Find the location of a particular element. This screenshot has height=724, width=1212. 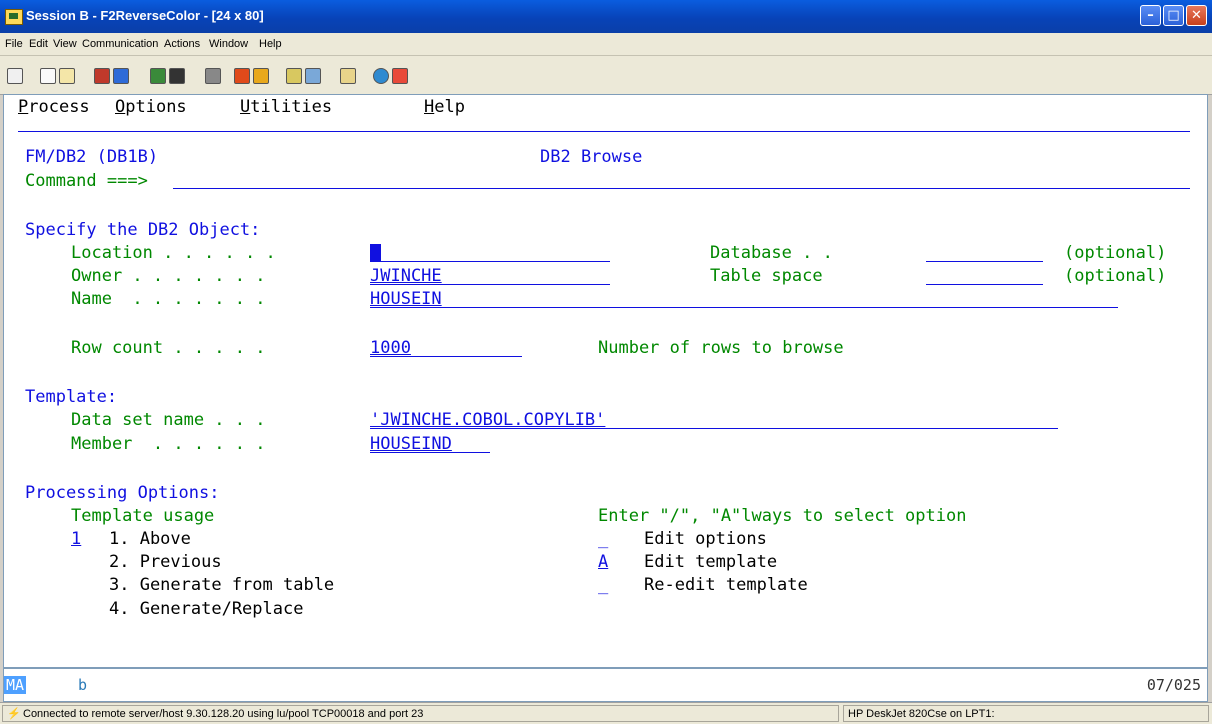

usage-option-2: 2. Previous is located at coordinates (165, 562).